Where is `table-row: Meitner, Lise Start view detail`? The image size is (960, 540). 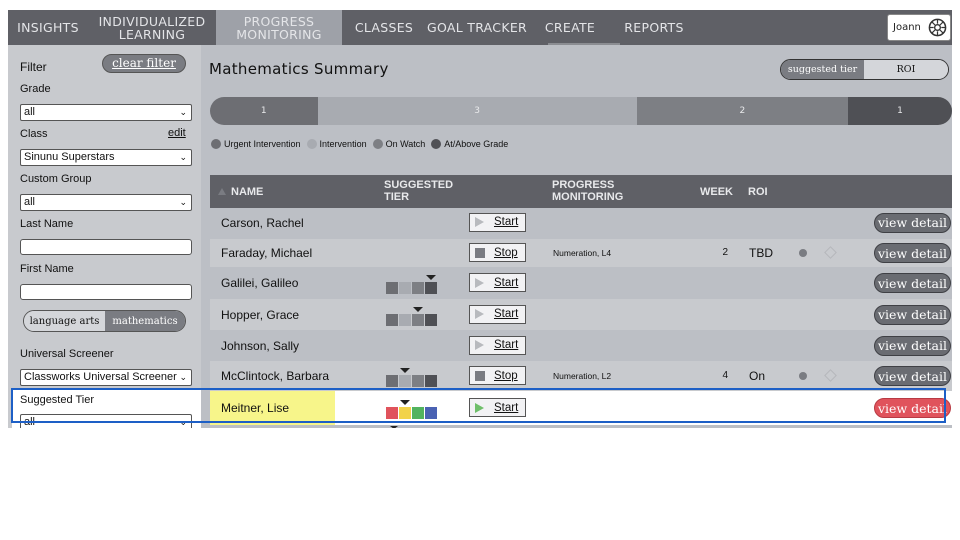
table-row: Meitner, Lise Start view detail is located at coordinates (581, 408).